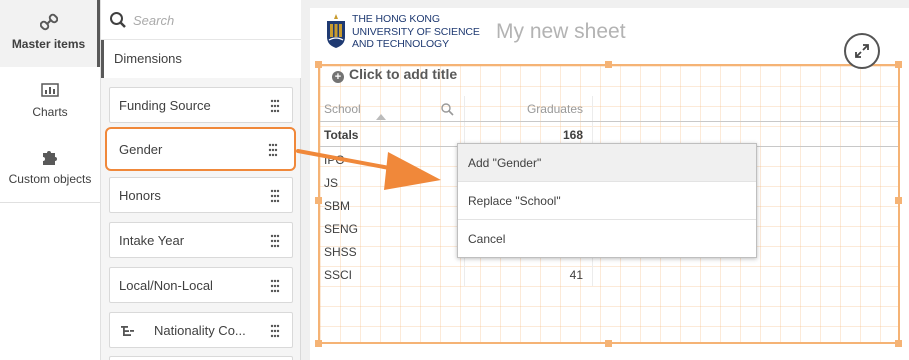 Image resolution: width=909 pixels, height=360 pixels. Describe the element at coordinates (165, 105) in the screenshot. I see `dimension-label: Funding Source` at that location.